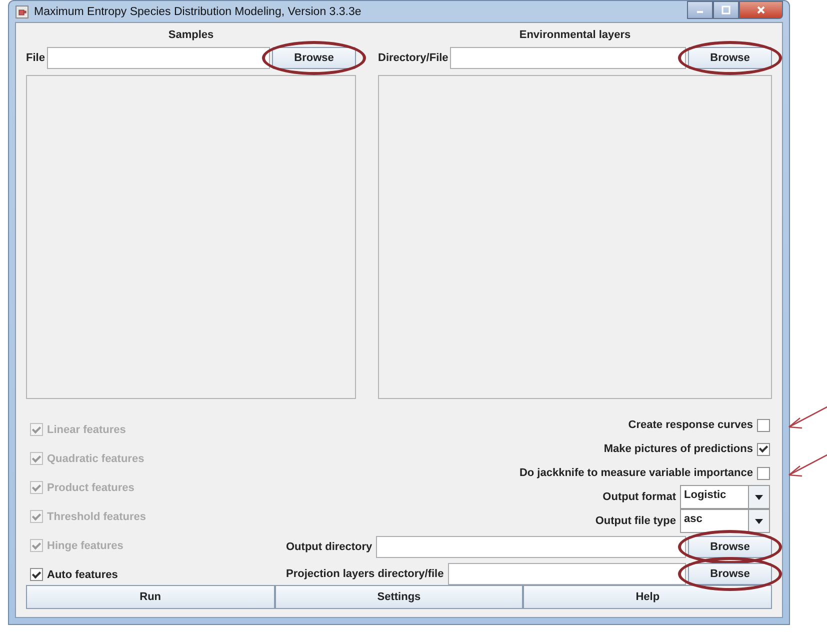 The width and height of the screenshot is (827, 633). What do you see at coordinates (639, 497) in the screenshot?
I see `dropdown-label: Output format` at bounding box center [639, 497].